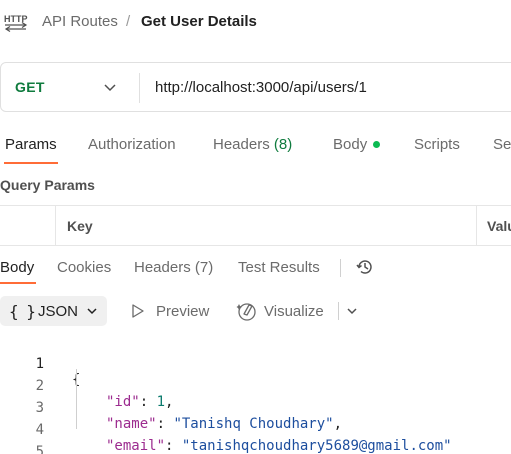 The width and height of the screenshot is (511, 454). I want to click on tab-authorization: Authorization, so click(132, 144).